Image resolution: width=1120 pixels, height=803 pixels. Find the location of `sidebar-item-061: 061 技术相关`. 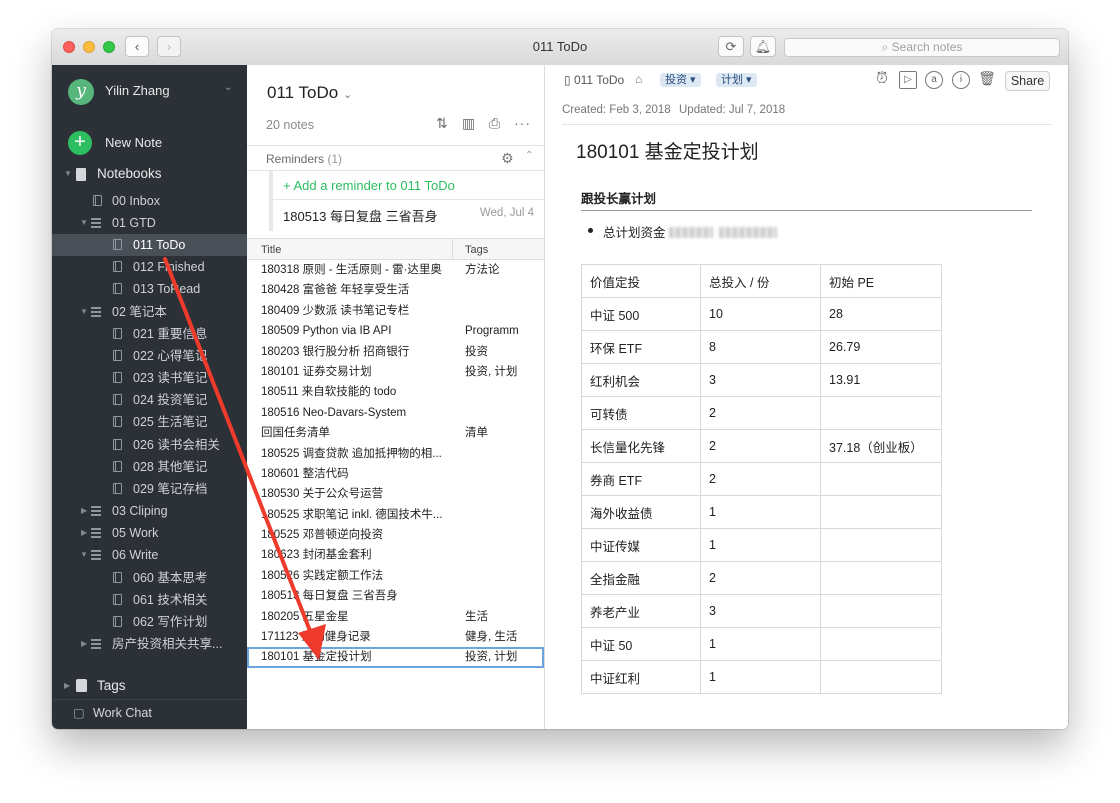

sidebar-item-061: 061 技术相关 is located at coordinates (149, 600).